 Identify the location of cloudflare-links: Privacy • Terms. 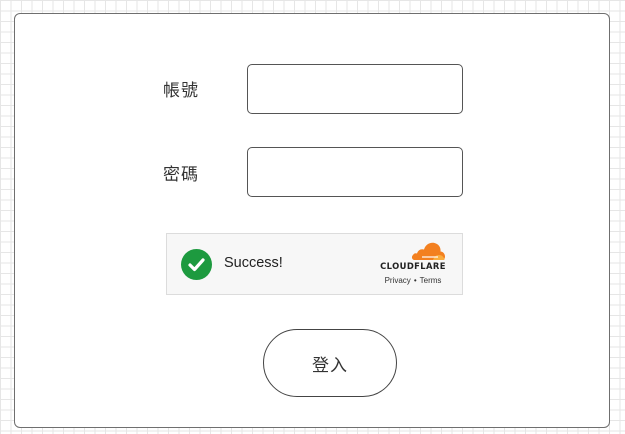
(413, 280).